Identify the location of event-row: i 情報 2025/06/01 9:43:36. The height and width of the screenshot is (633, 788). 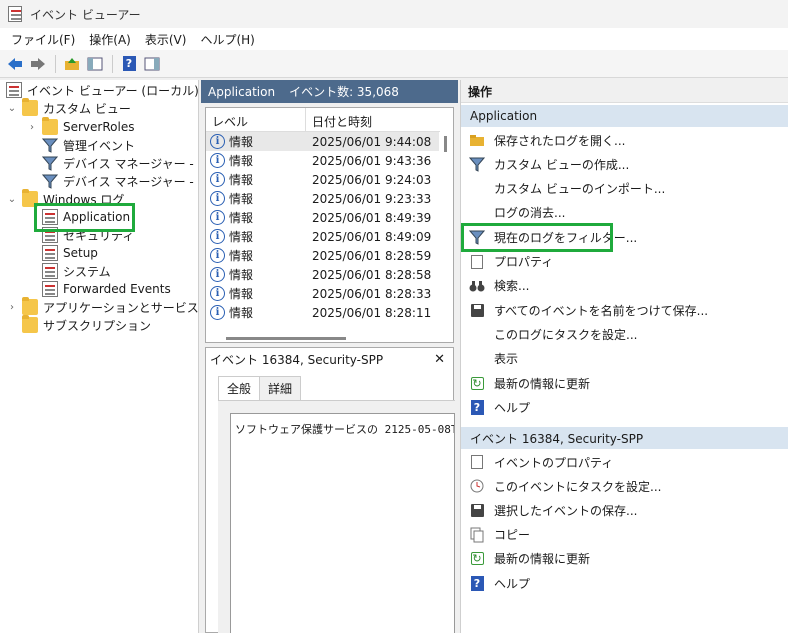
(323, 160).